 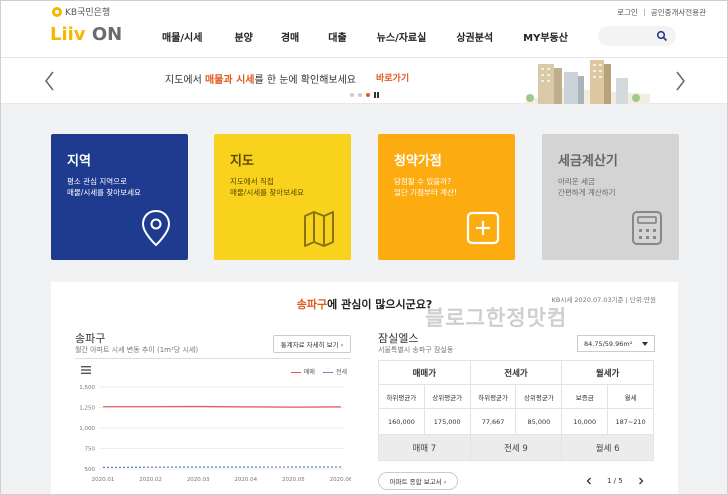 What do you see at coordinates (402, 36) in the screenshot?
I see `nav-item-news: 뉴스/자료실` at bounding box center [402, 36].